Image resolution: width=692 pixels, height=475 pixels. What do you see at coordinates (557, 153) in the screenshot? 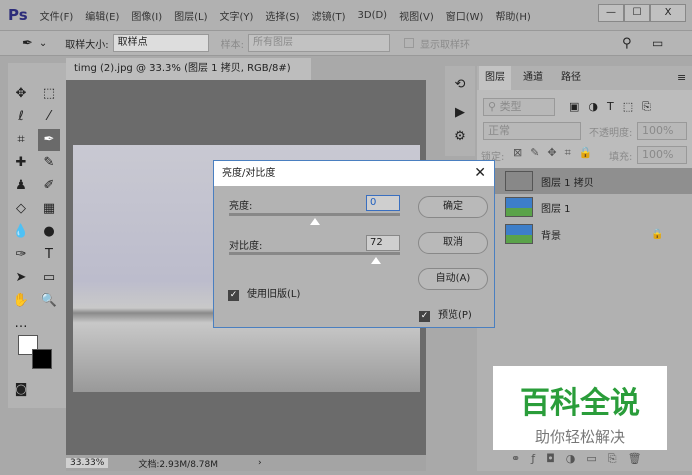
I see `lock-icons: ⊠✎✥⌗🔒` at bounding box center [557, 153].